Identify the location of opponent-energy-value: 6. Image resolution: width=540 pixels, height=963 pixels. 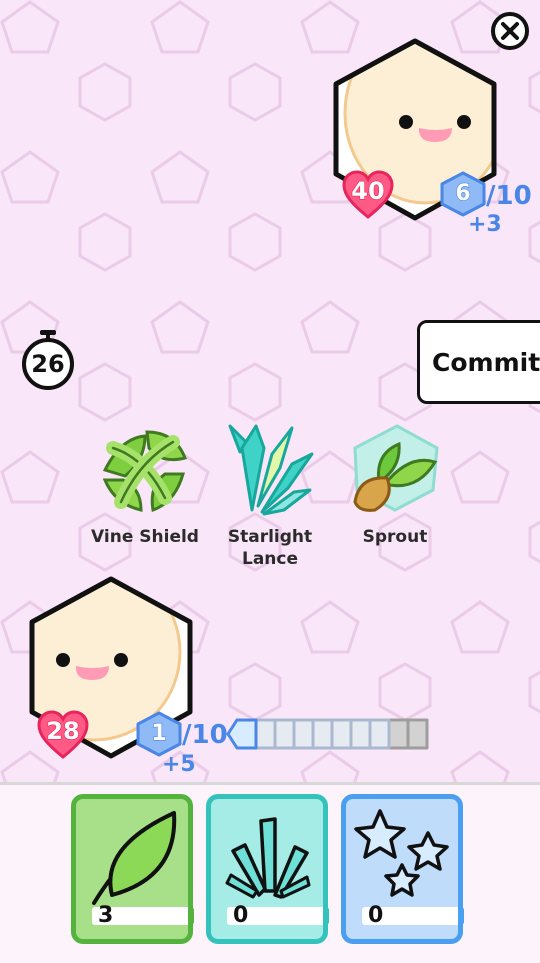
(463, 193).